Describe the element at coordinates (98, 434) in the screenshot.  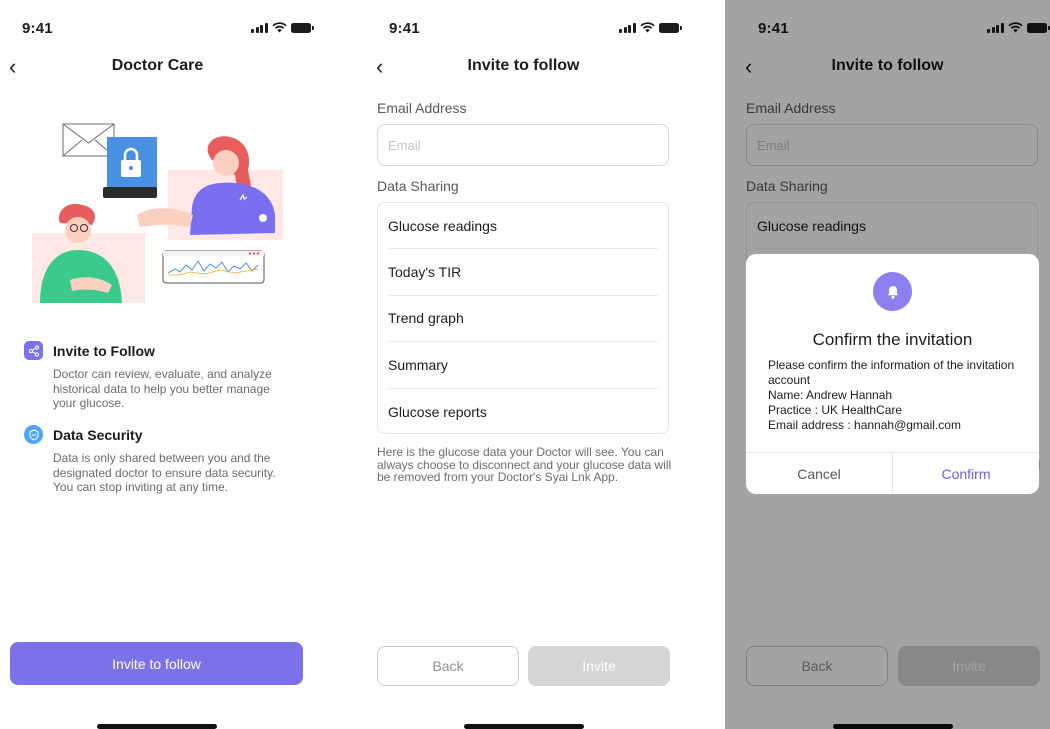
I see `feature-title: Data Security` at that location.